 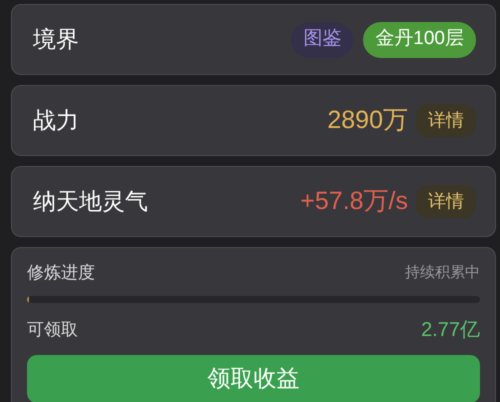 I want to click on progress-title: 修炼进度, so click(x=61, y=273).